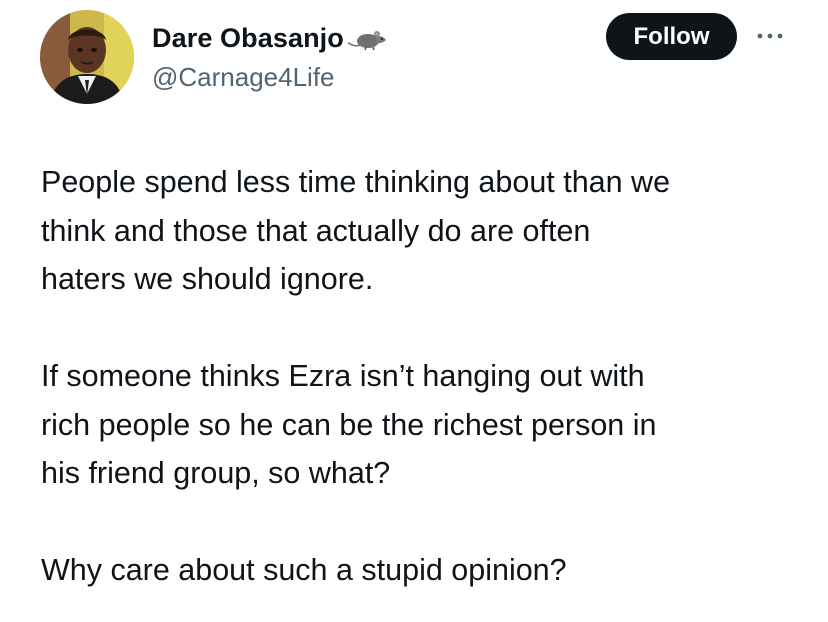 This screenshot has width=828, height=622. I want to click on author-avatar, so click(87, 57).